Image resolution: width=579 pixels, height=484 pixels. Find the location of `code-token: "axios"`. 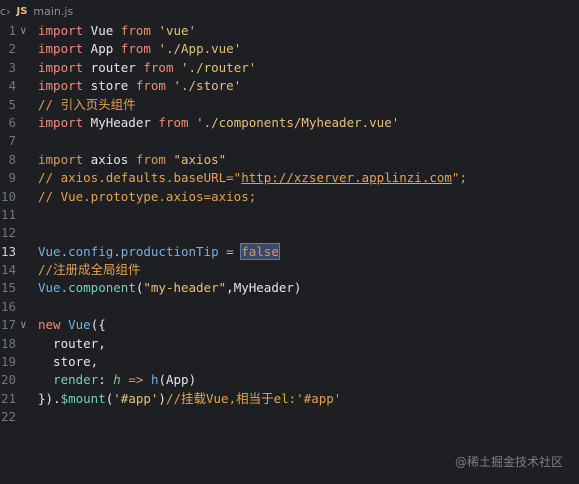

code-token: "axios" is located at coordinates (200, 159).